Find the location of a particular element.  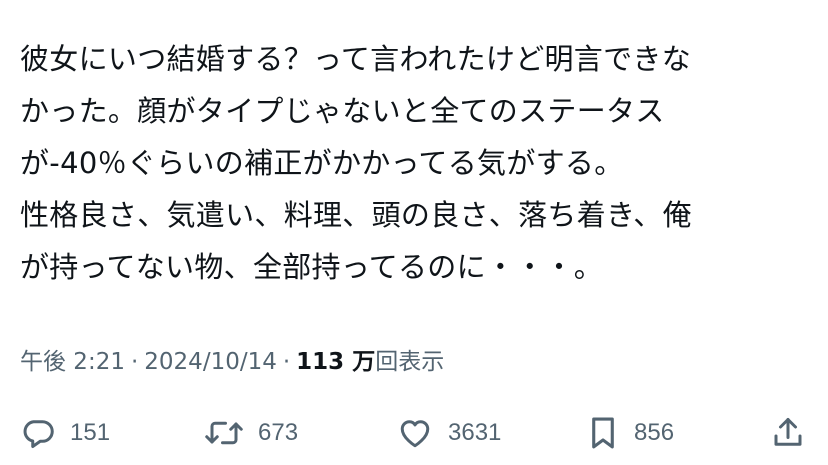

tweet-line: かった。顔がタイプじゃないと全てのステータス is located at coordinates (342, 111).